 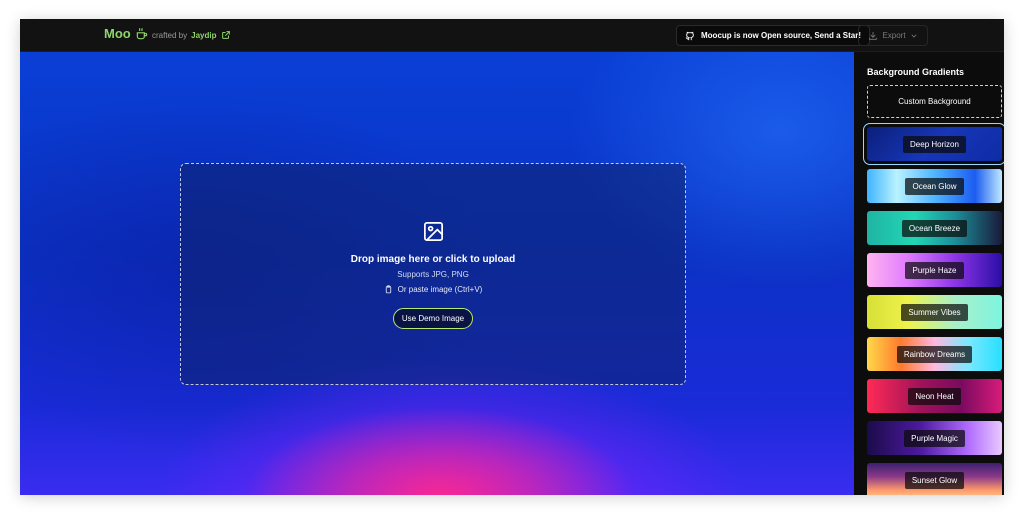 I want to click on dropzone-subtitle: Supports JPG, PNG, so click(x=433, y=274).